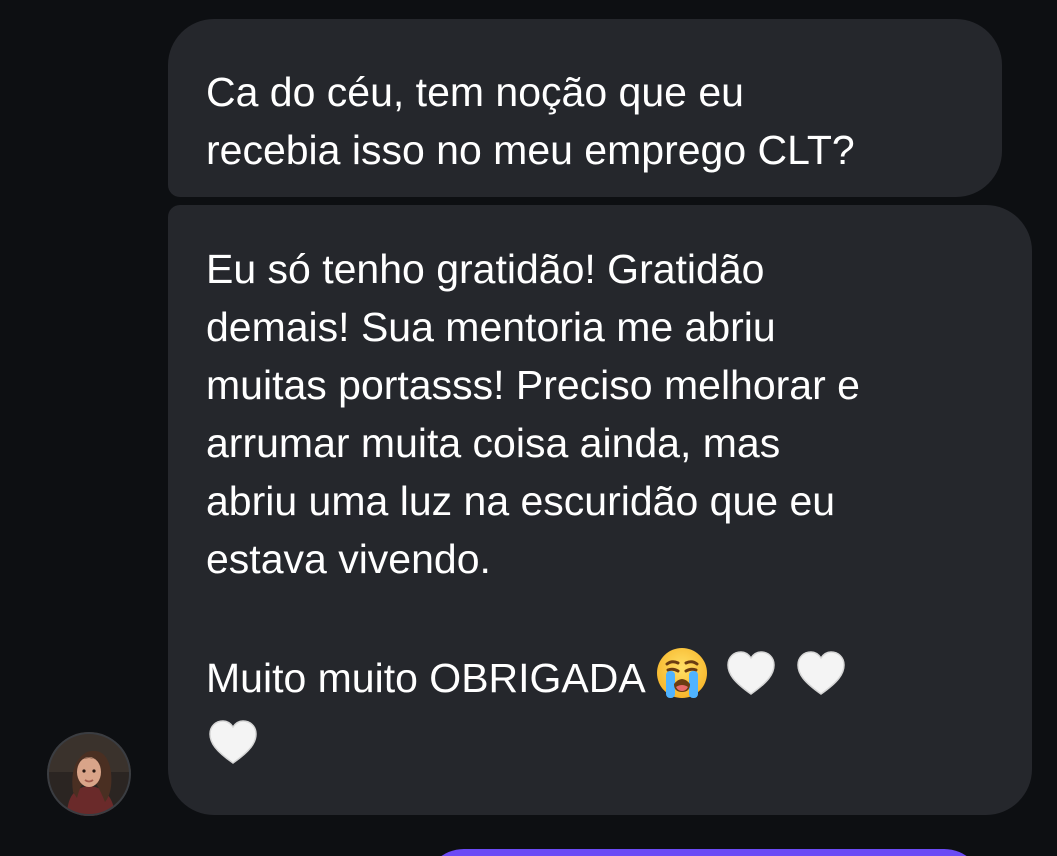  What do you see at coordinates (530, 150) in the screenshot?
I see `message-text-line: recebia isso no meu emprego CLT?` at bounding box center [530, 150].